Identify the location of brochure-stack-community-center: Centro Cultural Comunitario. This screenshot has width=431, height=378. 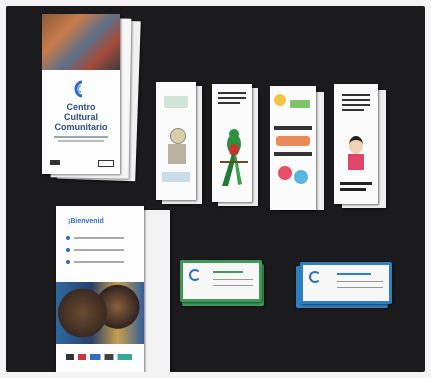
(92, 101).